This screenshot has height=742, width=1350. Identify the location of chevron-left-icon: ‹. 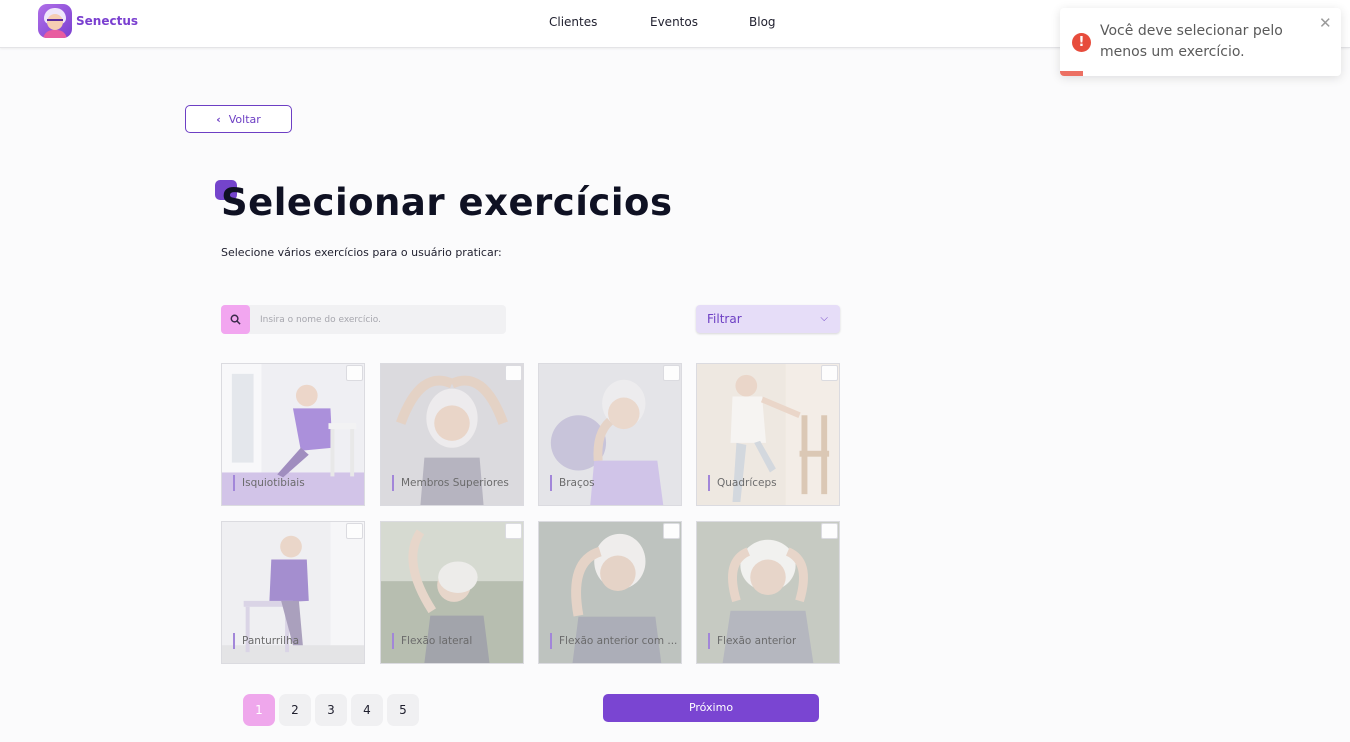
(218, 119).